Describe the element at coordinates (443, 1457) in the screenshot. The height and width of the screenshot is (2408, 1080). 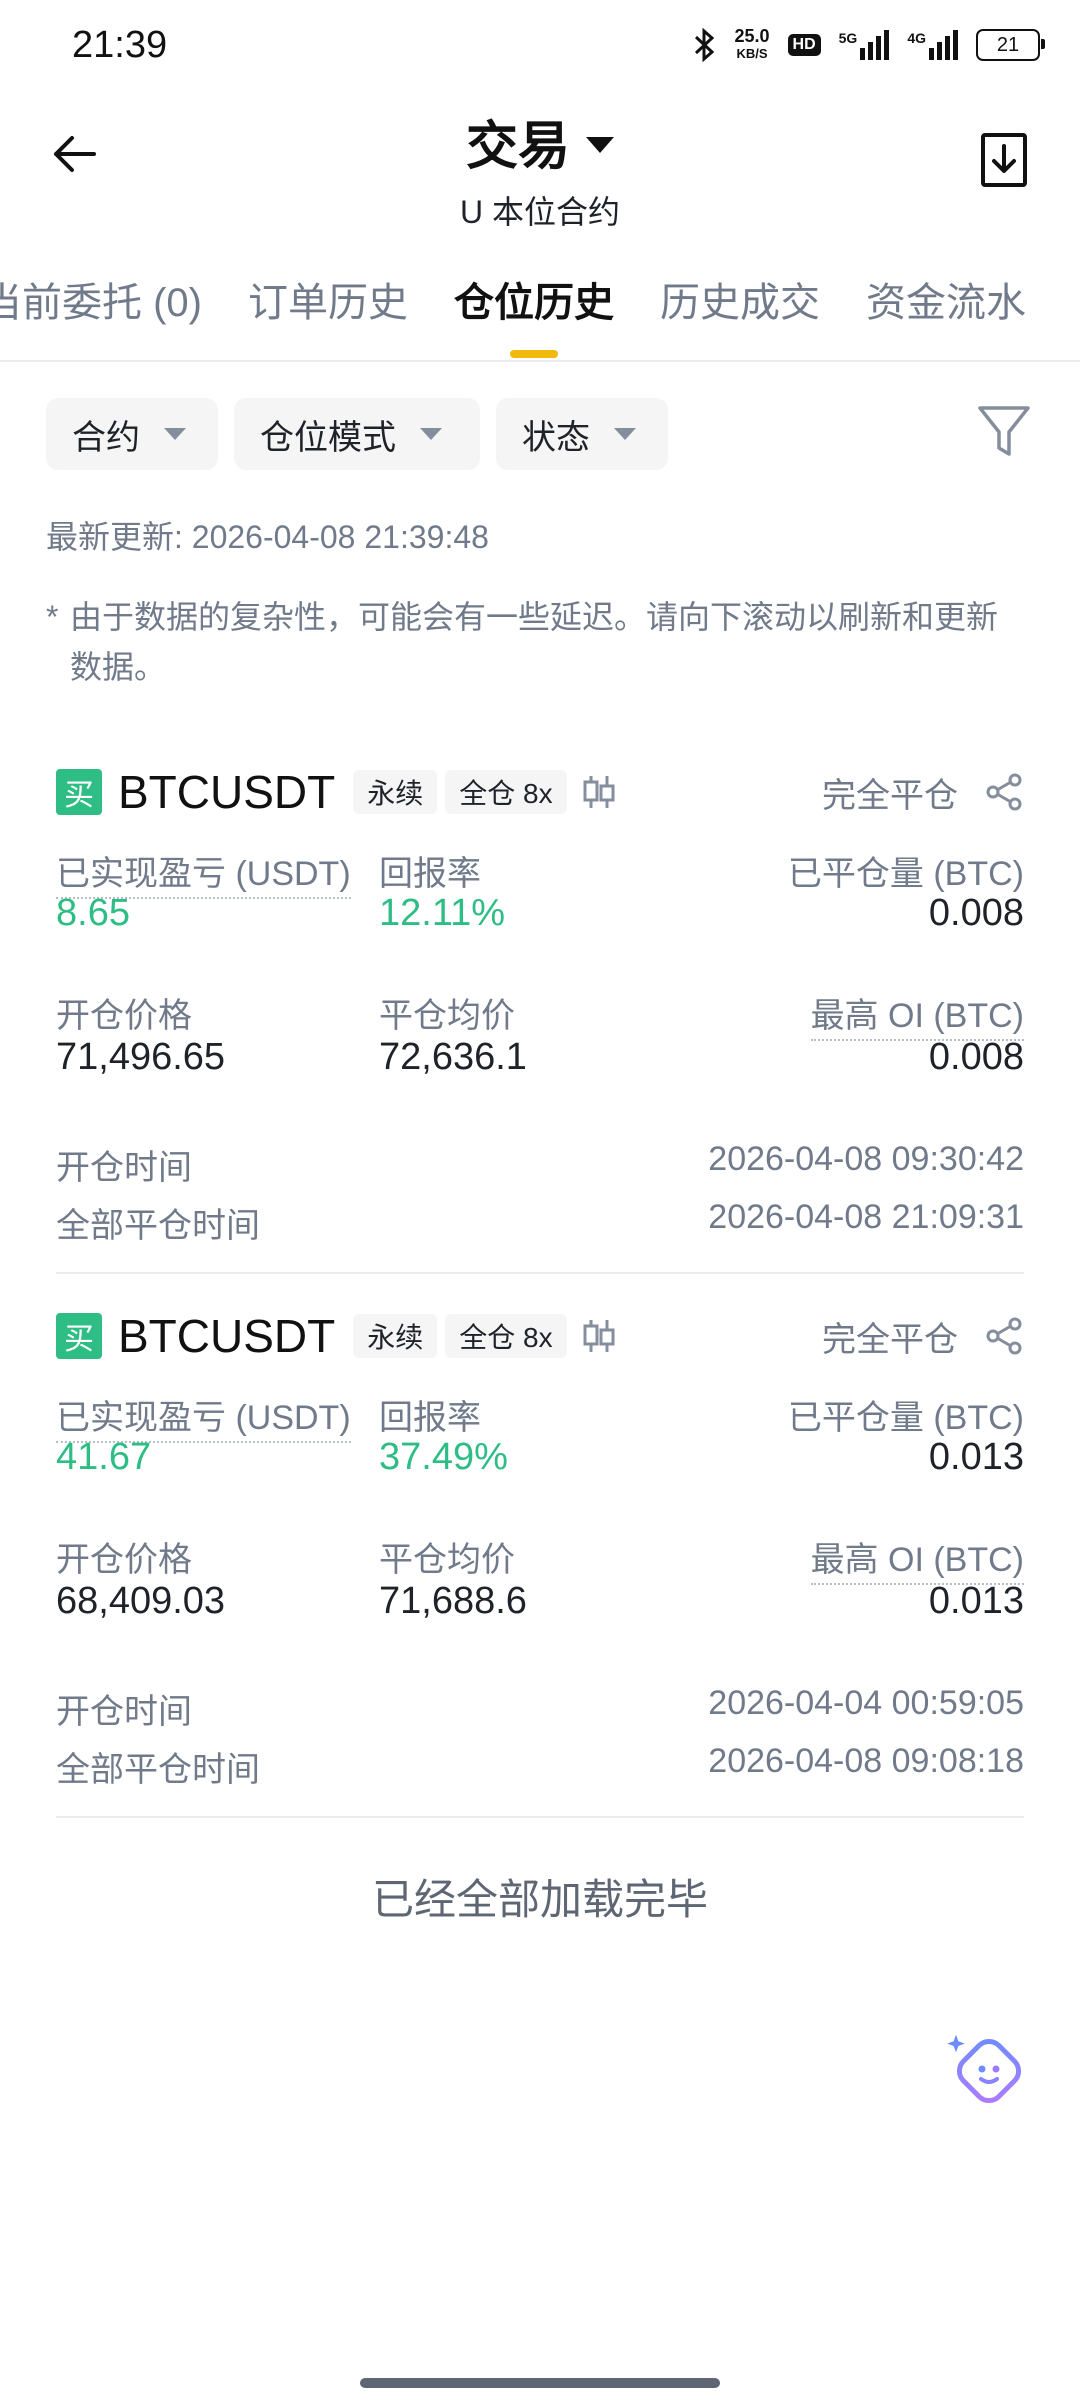
I see `roi-value: 37.49%` at that location.